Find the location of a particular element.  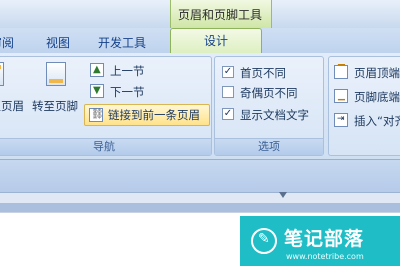

show-document-text-label: 显示文档文字 is located at coordinates (274, 115).